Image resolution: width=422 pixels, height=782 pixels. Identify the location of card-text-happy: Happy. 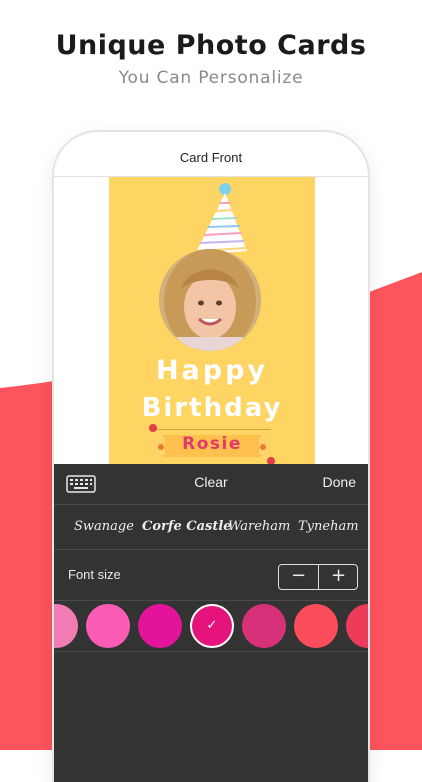
(212, 370).